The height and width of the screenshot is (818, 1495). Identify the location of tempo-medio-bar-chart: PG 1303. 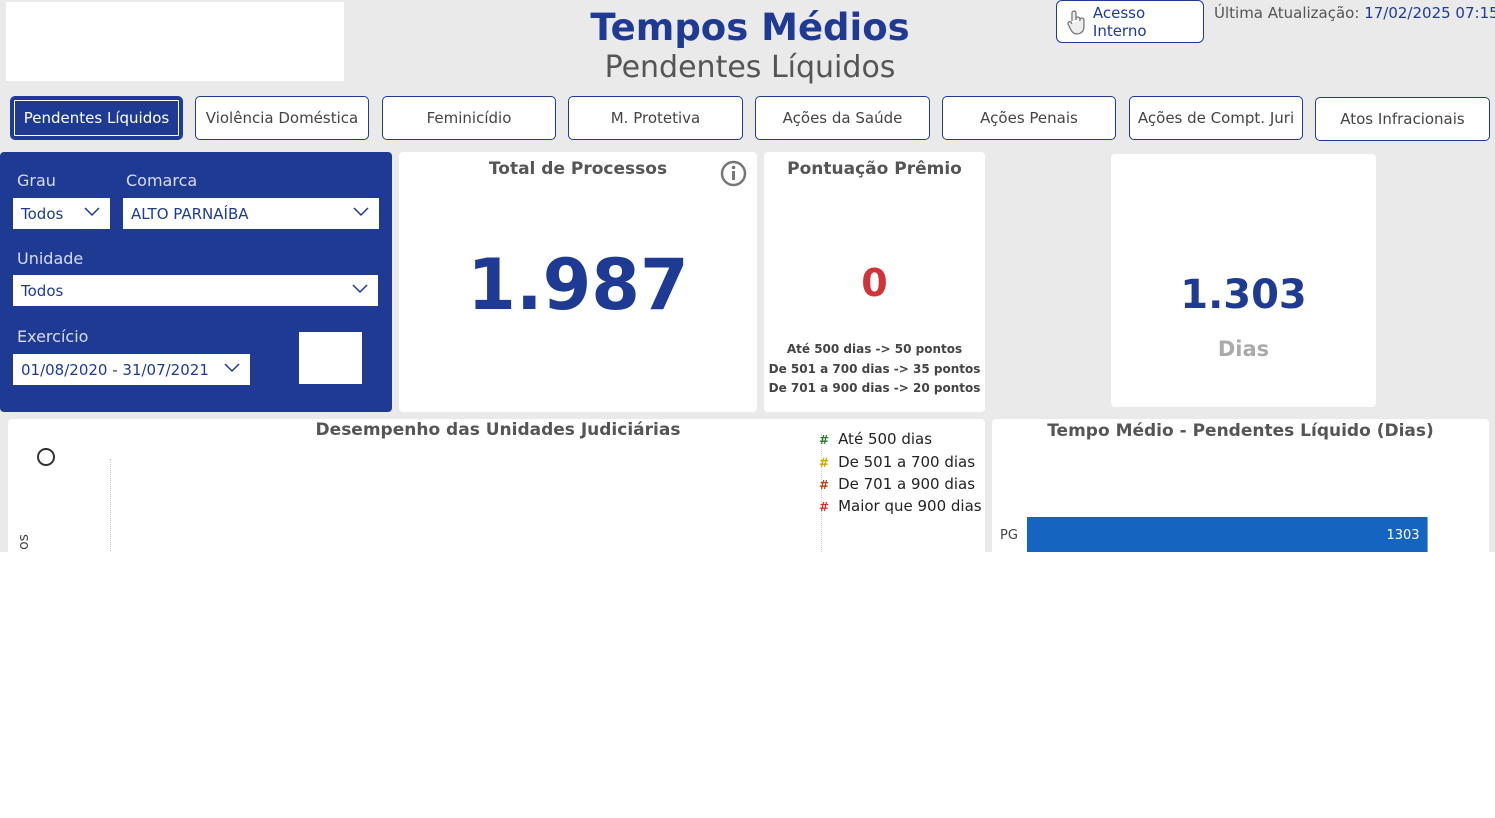
(1214, 534).